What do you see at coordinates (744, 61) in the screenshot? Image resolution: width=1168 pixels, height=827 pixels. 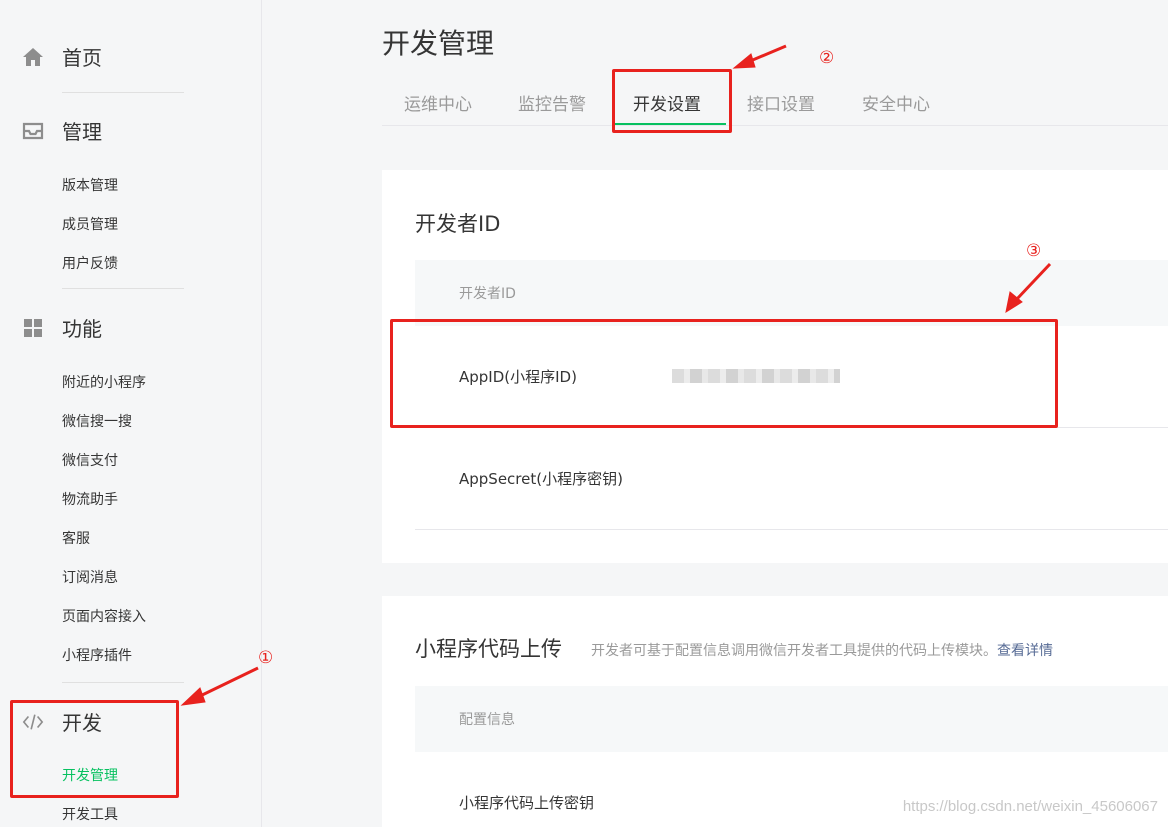 I see `arrow-2-head` at bounding box center [744, 61].